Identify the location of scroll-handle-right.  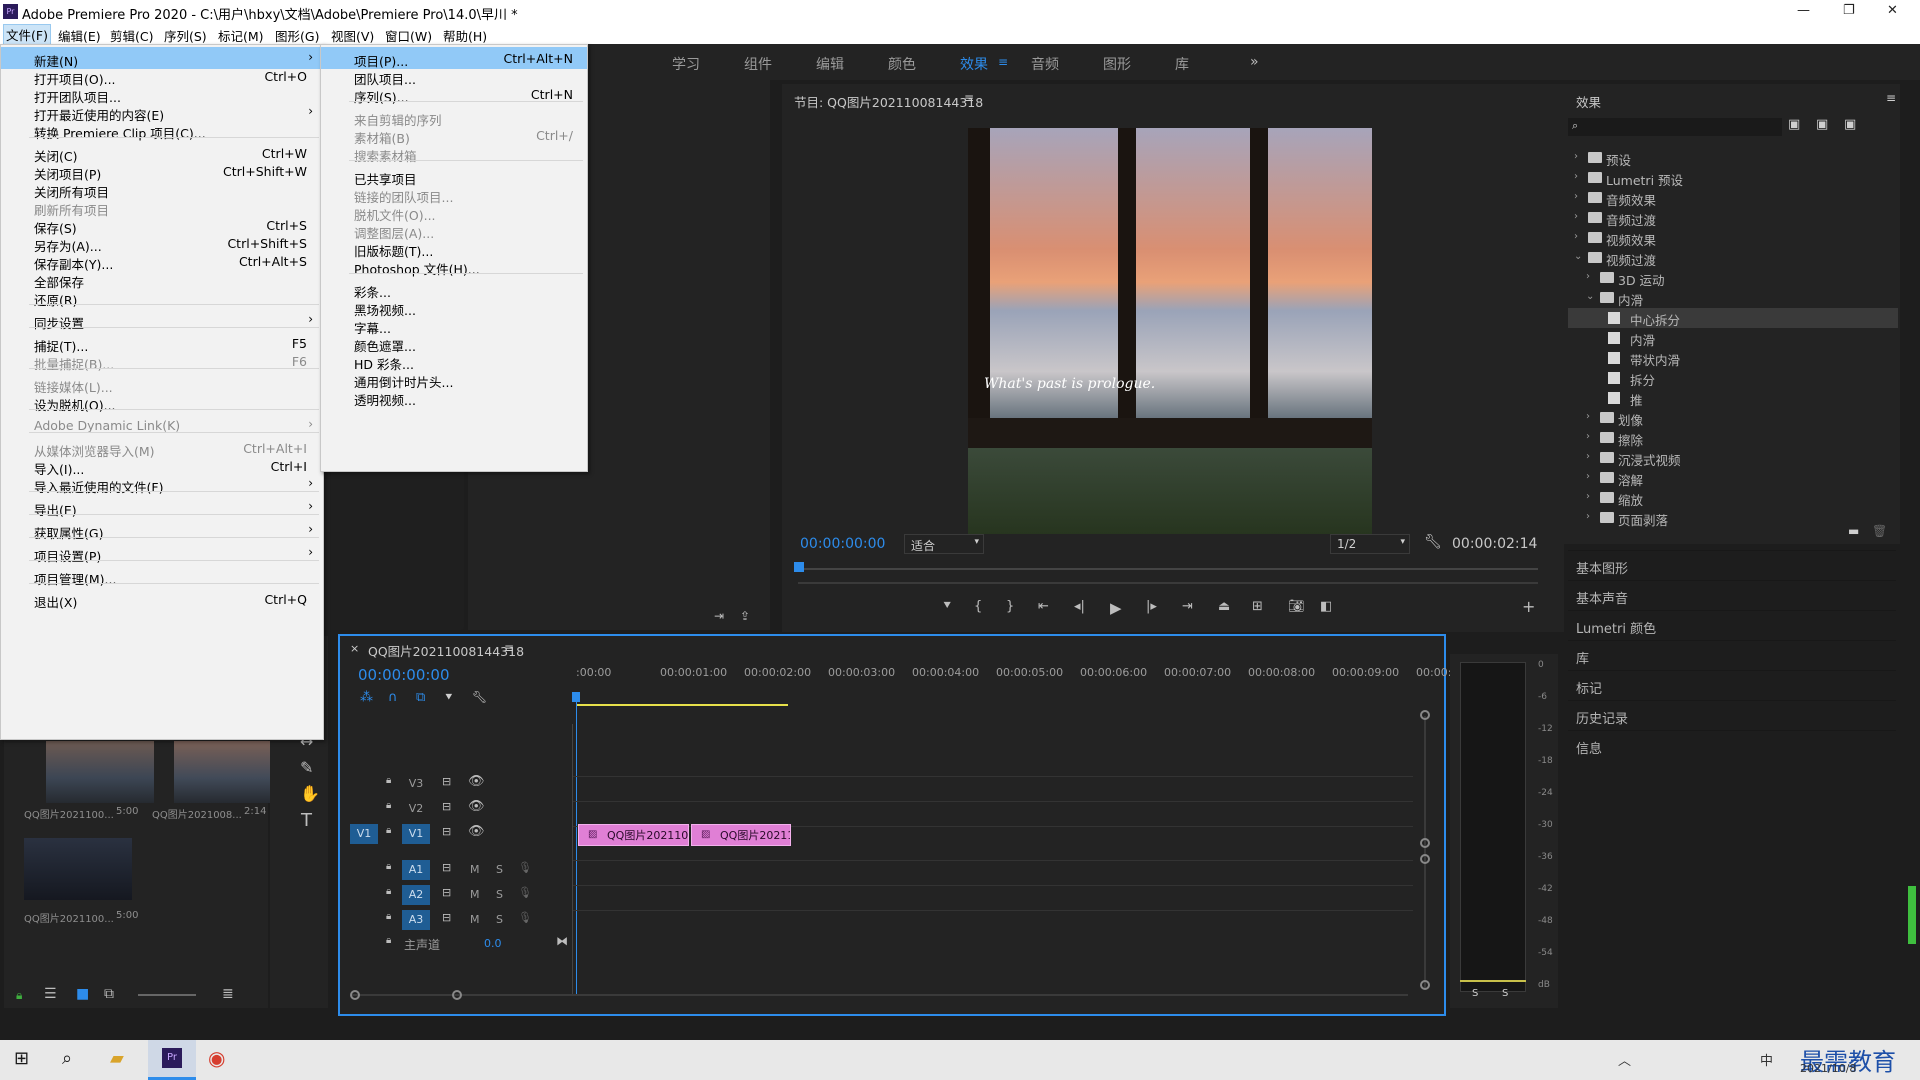
(457, 995).